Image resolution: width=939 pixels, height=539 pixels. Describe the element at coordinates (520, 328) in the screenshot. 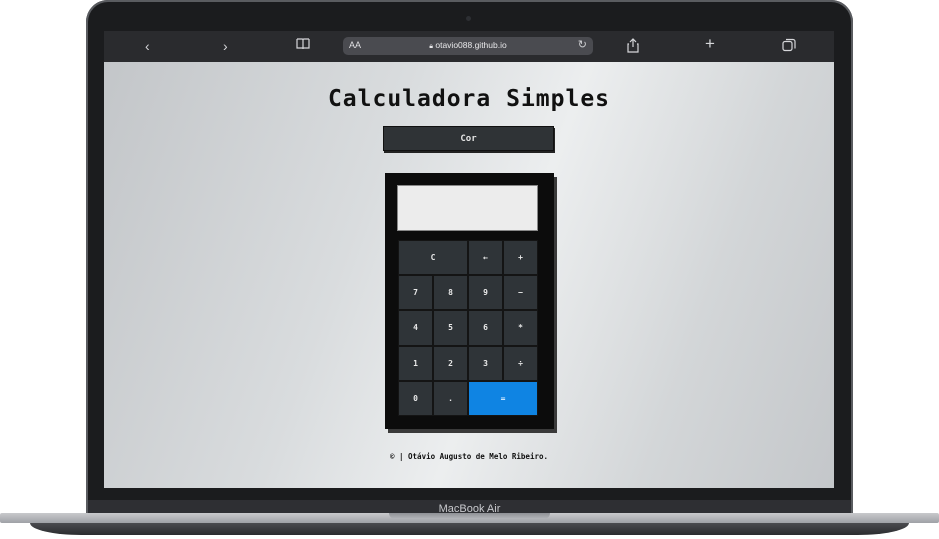

I see `multiply-key: *` at that location.